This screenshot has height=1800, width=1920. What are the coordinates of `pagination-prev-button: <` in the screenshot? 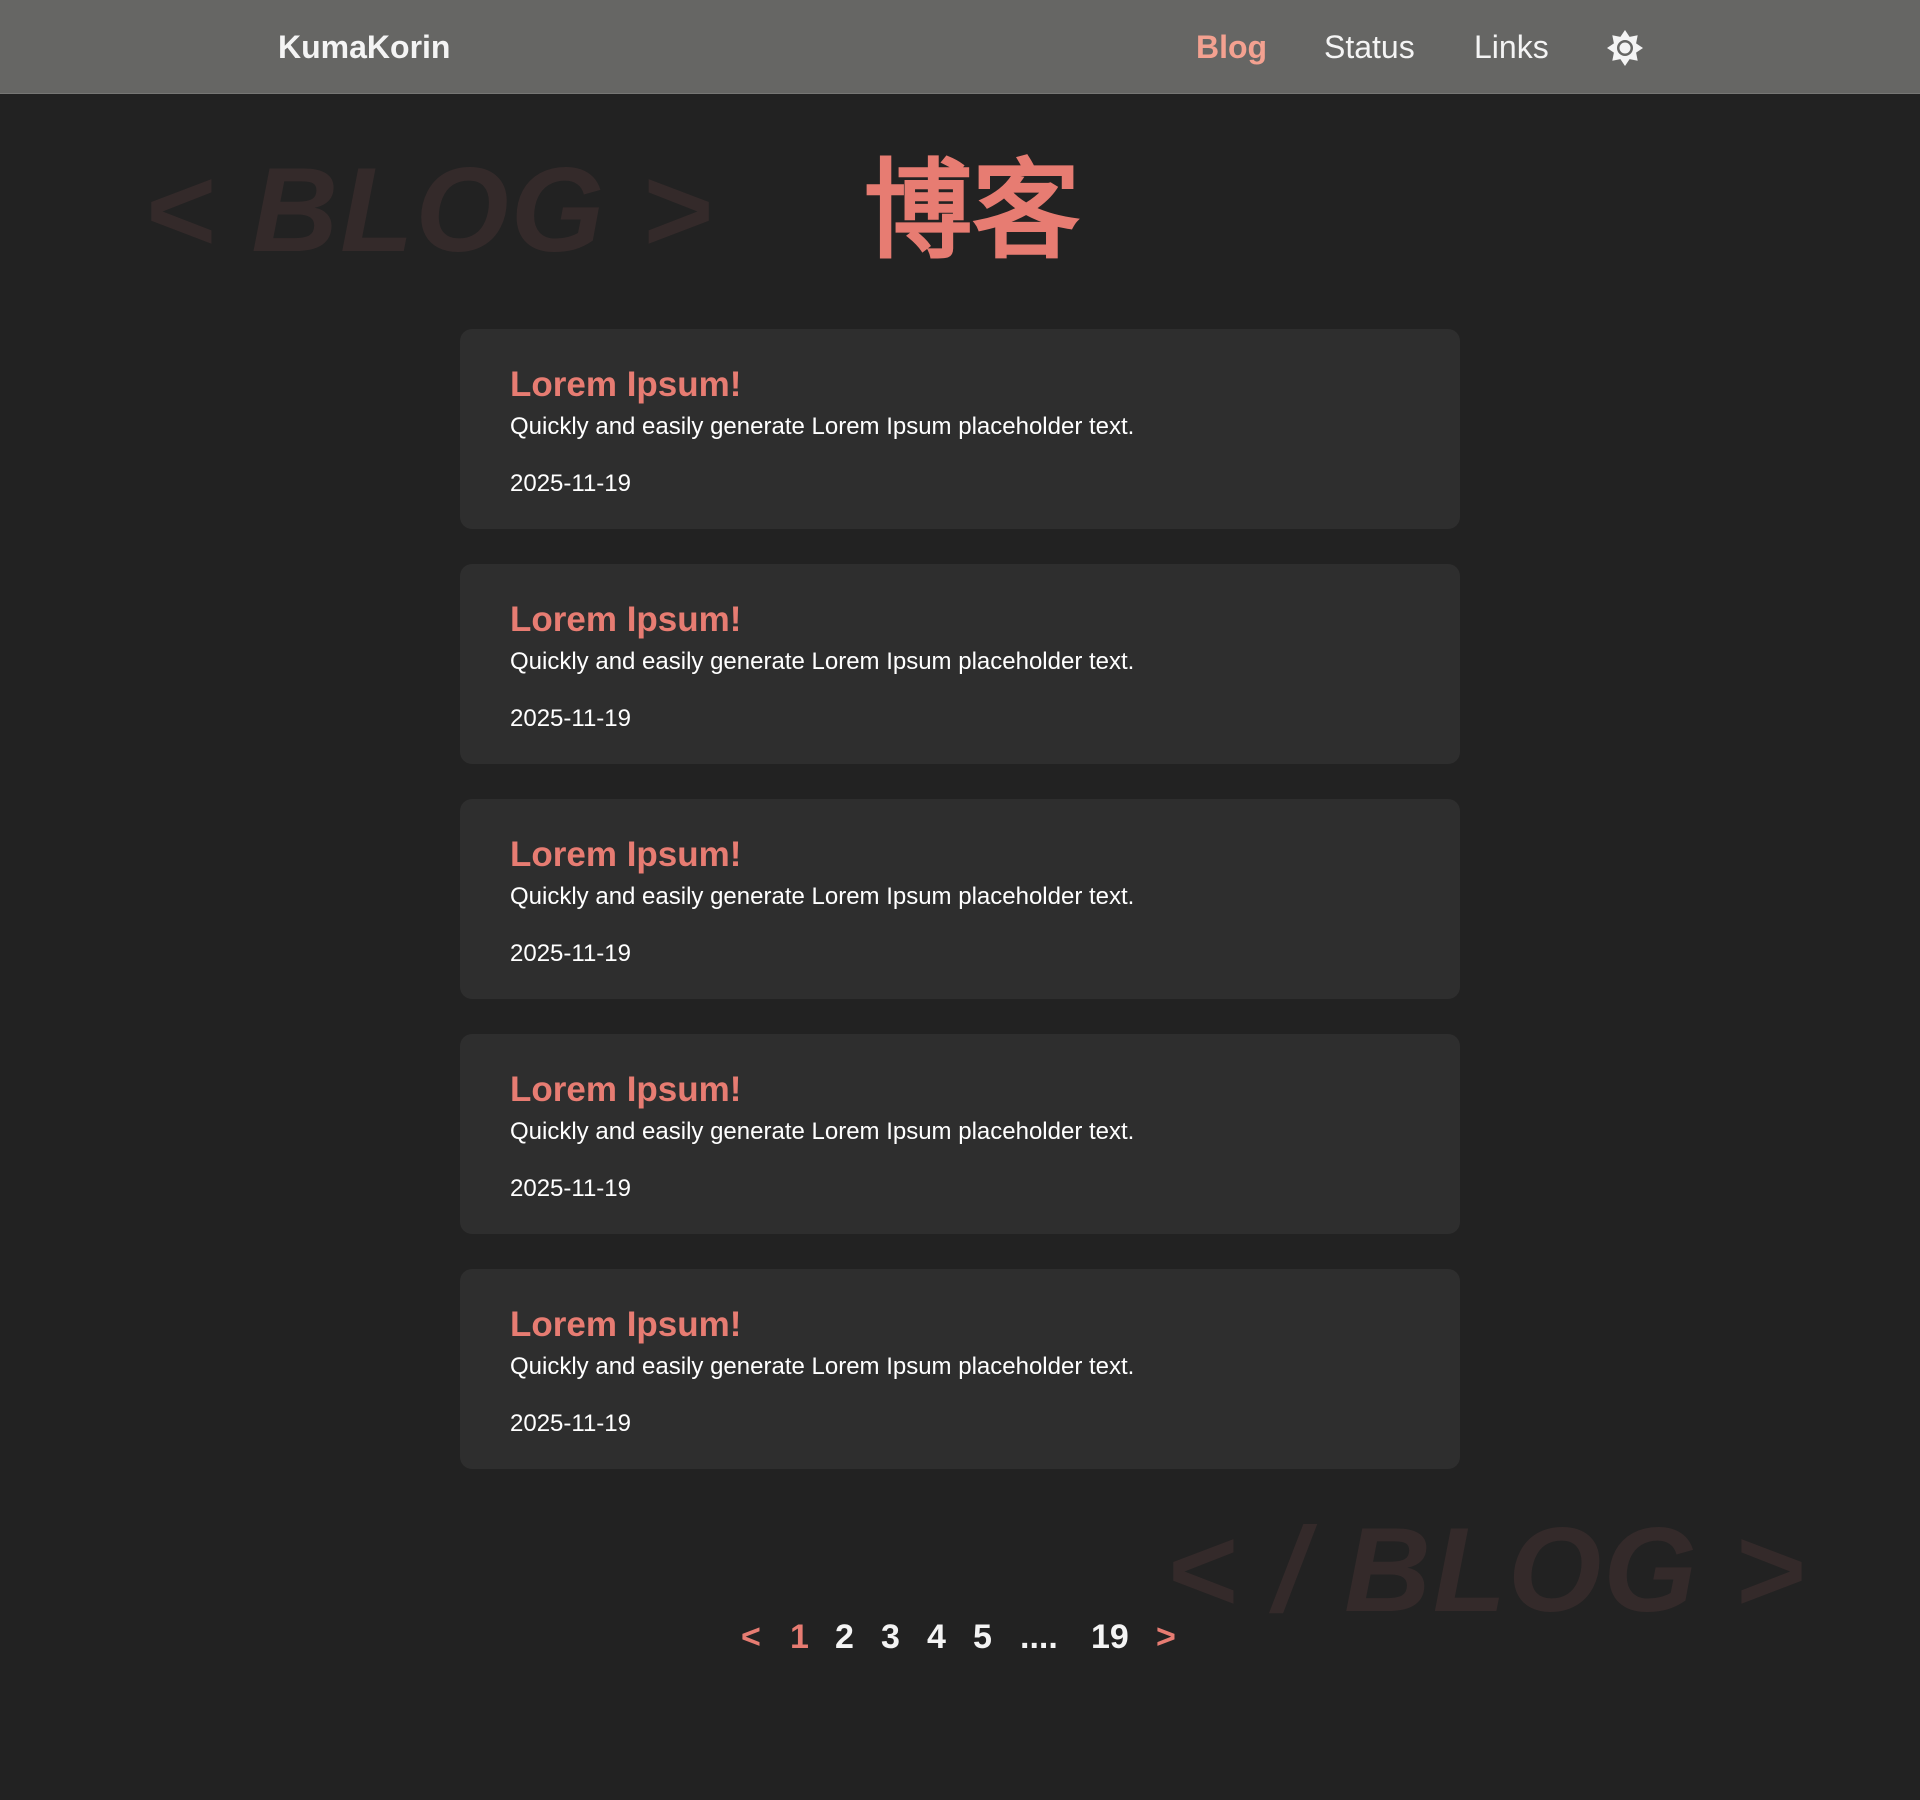 It's located at (751, 1637).